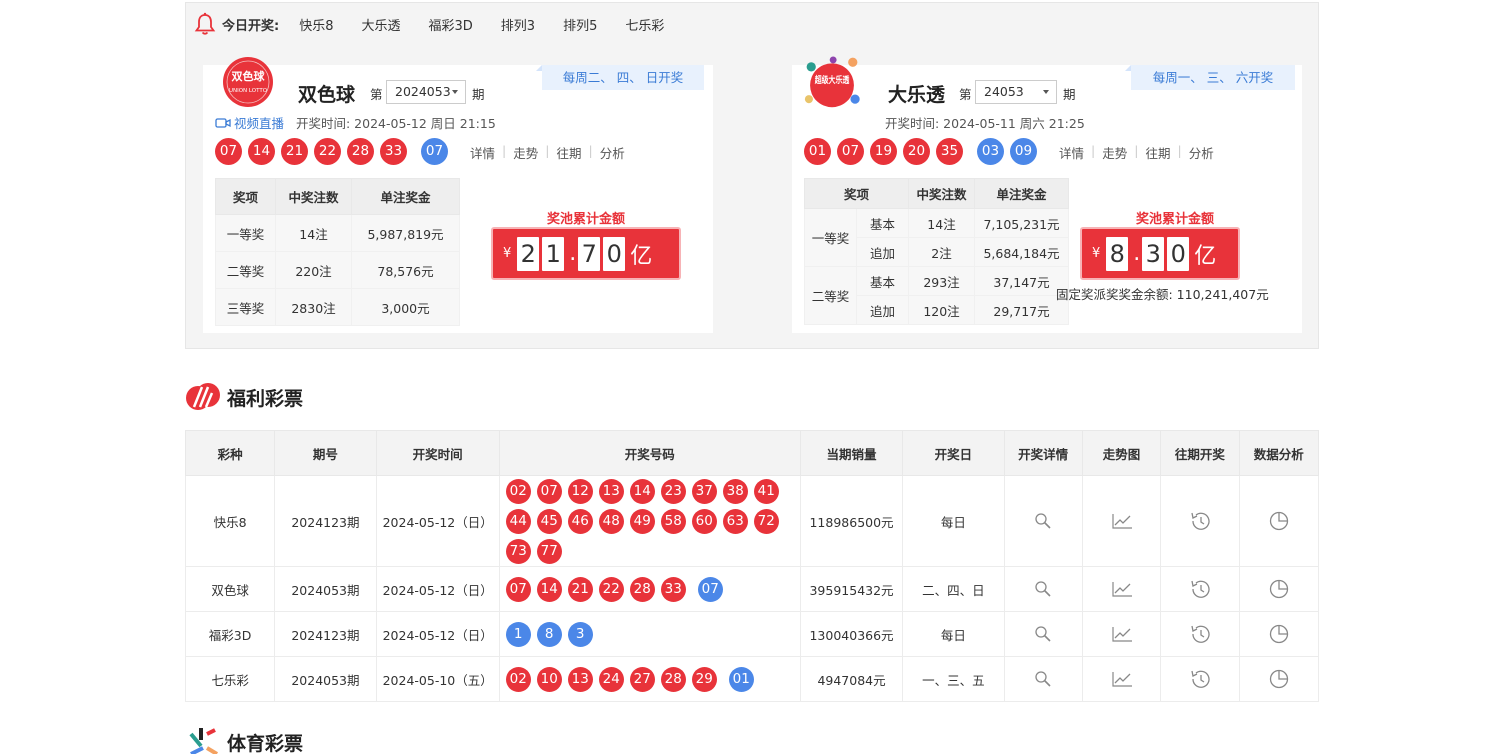 This screenshot has width=1500, height=754. Describe the element at coordinates (426, 92) in the screenshot. I see `ssq-issue-select: 2024053` at that location.